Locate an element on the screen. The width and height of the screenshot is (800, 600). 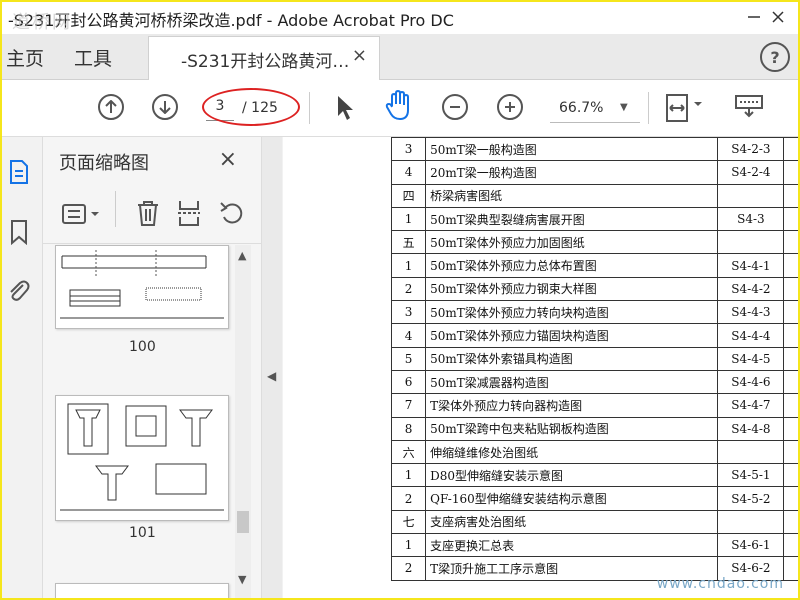
cell-no: 四 is located at coordinates (408, 195).